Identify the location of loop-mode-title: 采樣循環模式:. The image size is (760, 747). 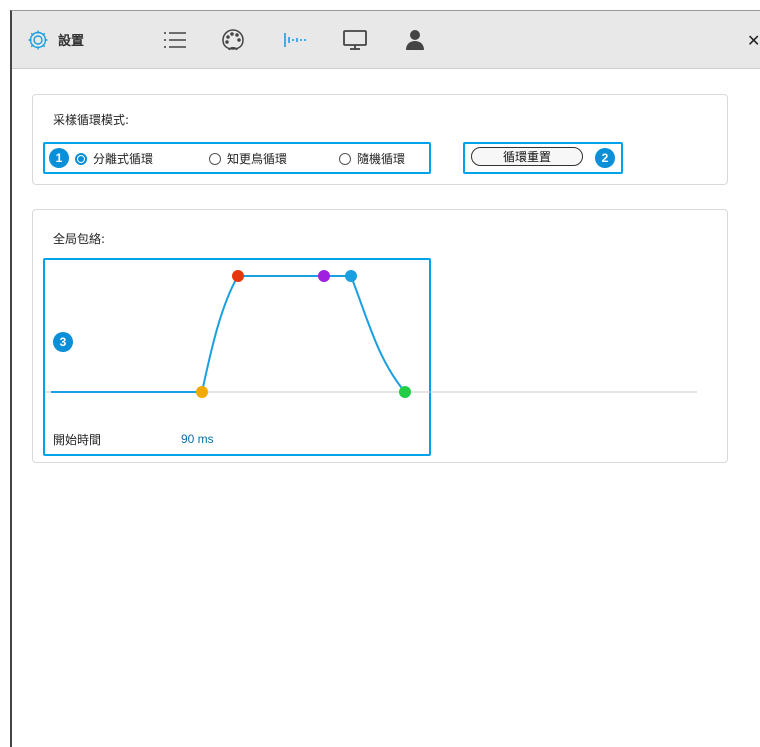
(91, 120).